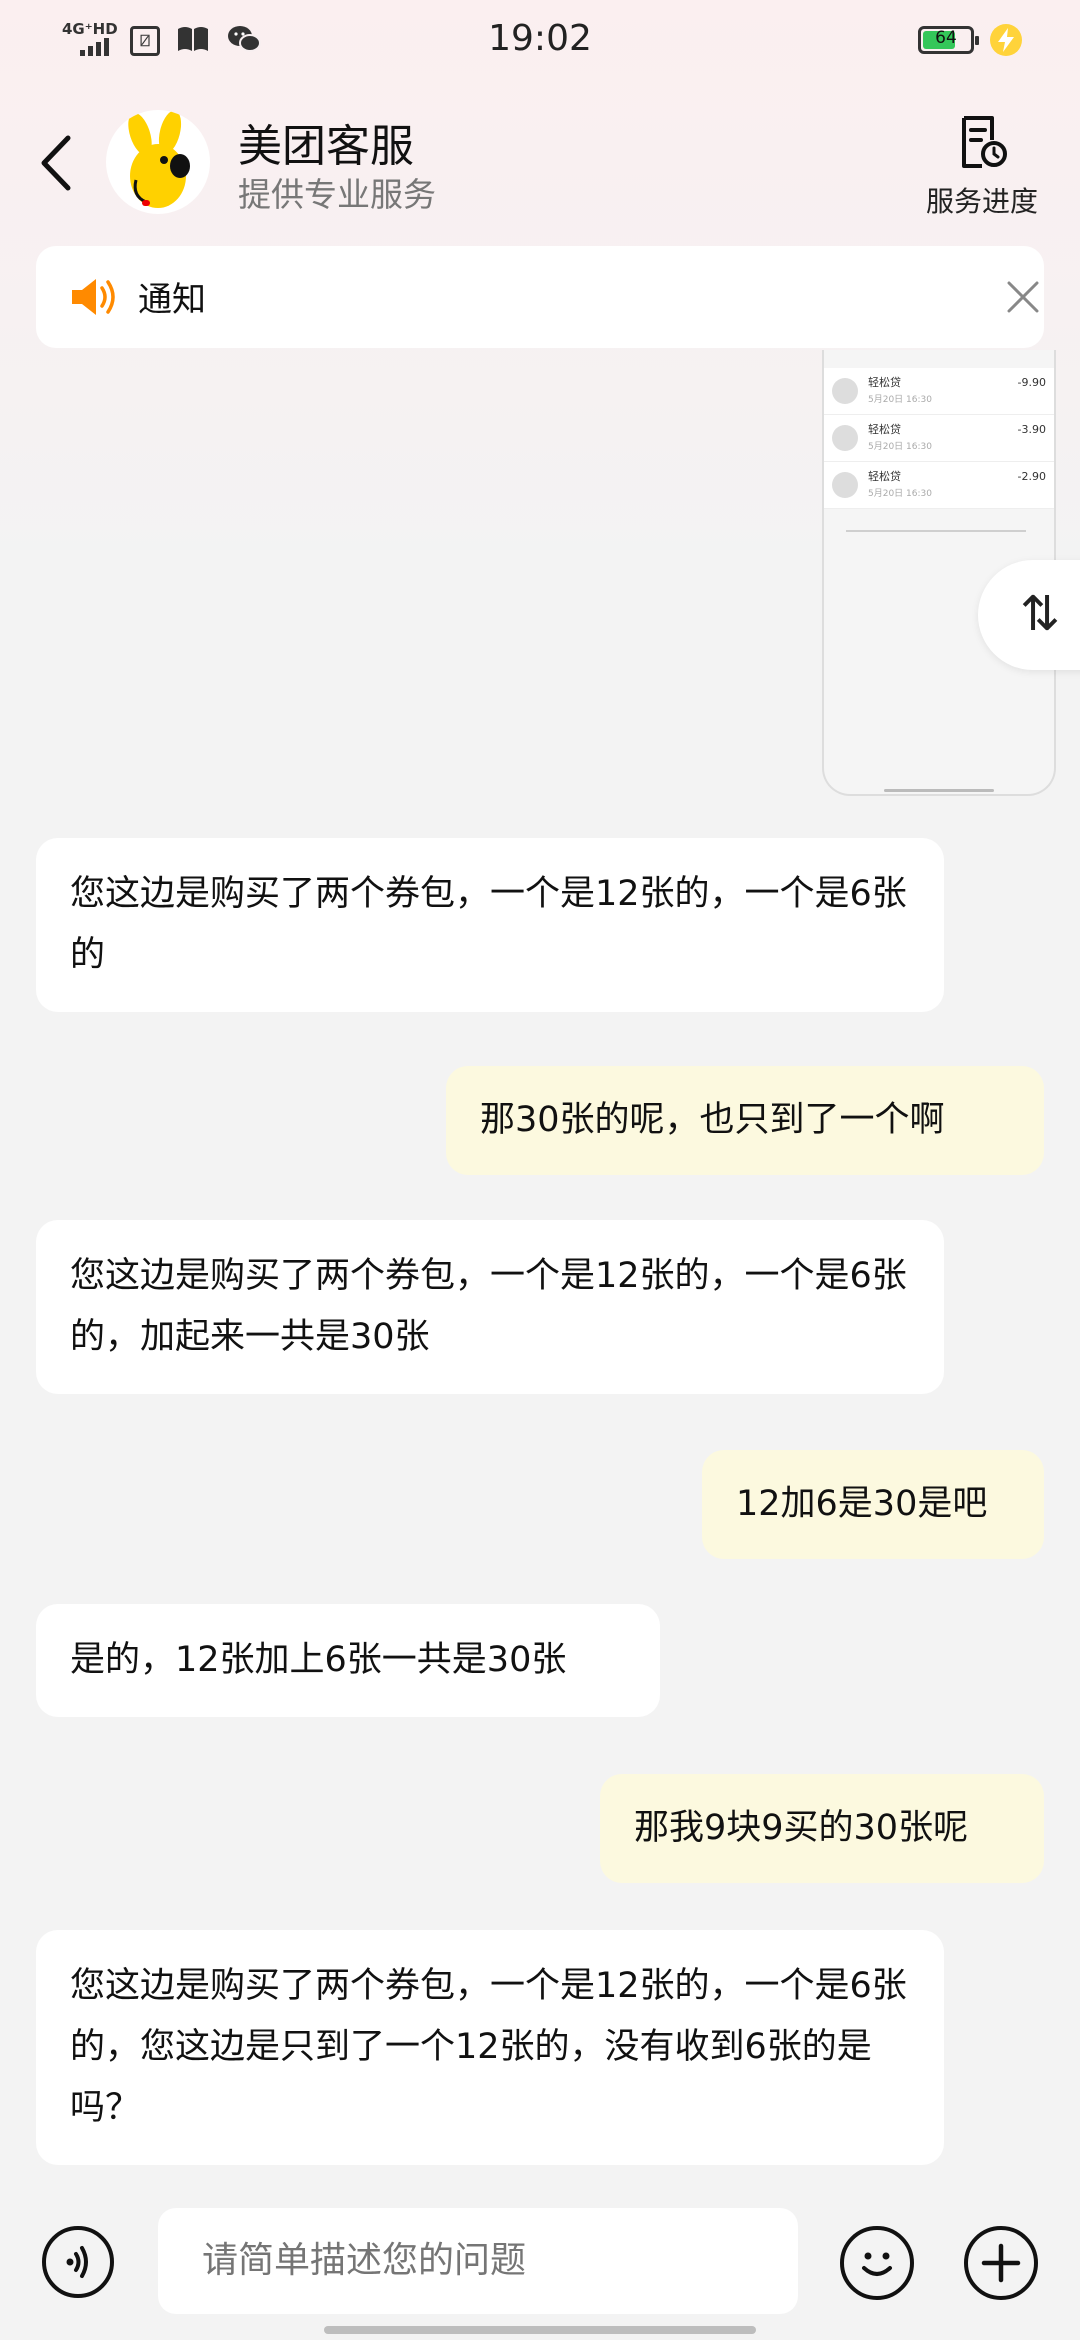  What do you see at coordinates (337, 194) in the screenshot?
I see `page-subtitle: 提供专业服务` at bounding box center [337, 194].